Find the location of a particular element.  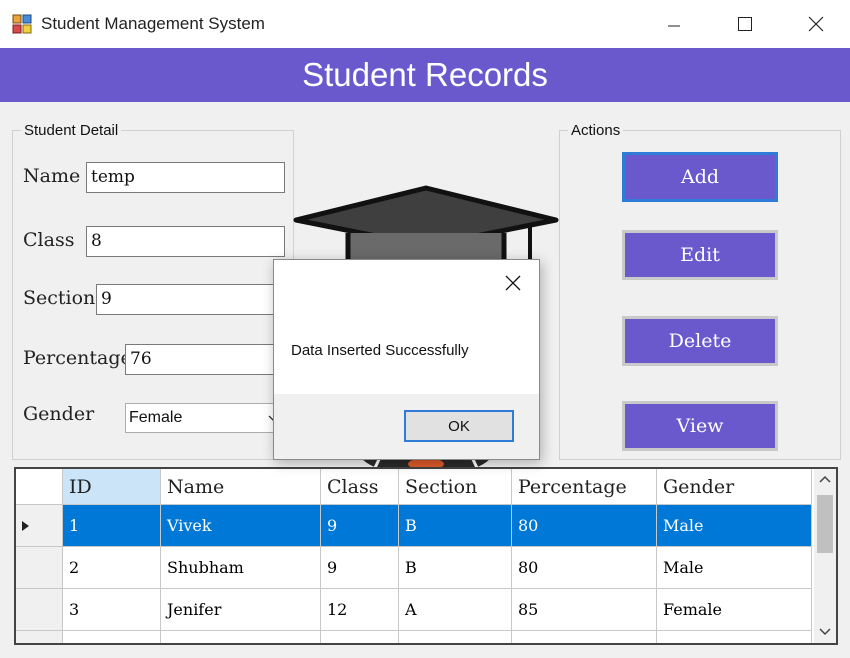

table-cell: 2 is located at coordinates (112, 568).